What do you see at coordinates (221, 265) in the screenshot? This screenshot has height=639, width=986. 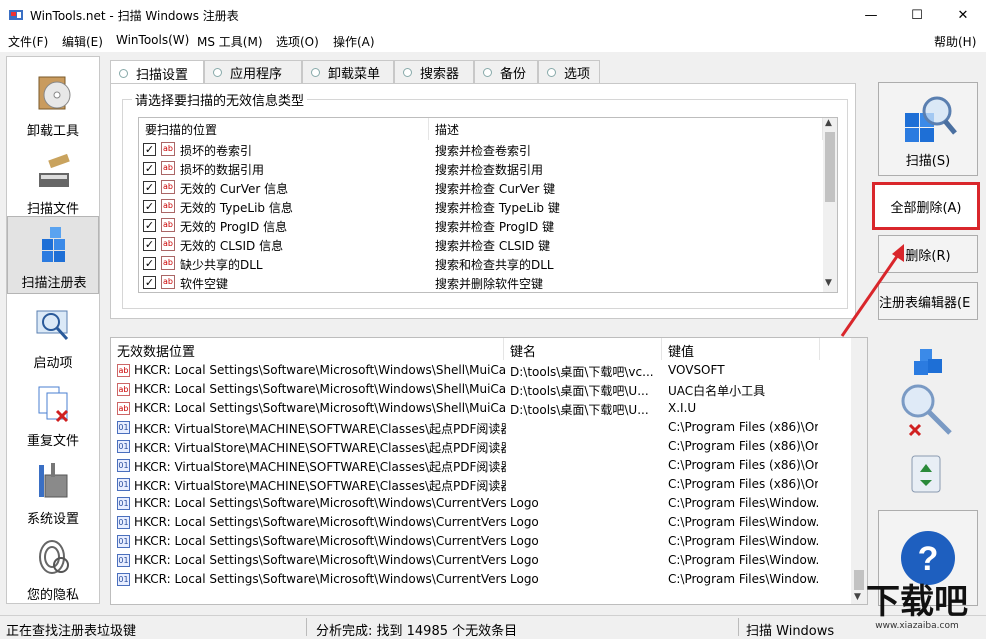 I see `location-name: 缺少共享的DLL` at bounding box center [221, 265].